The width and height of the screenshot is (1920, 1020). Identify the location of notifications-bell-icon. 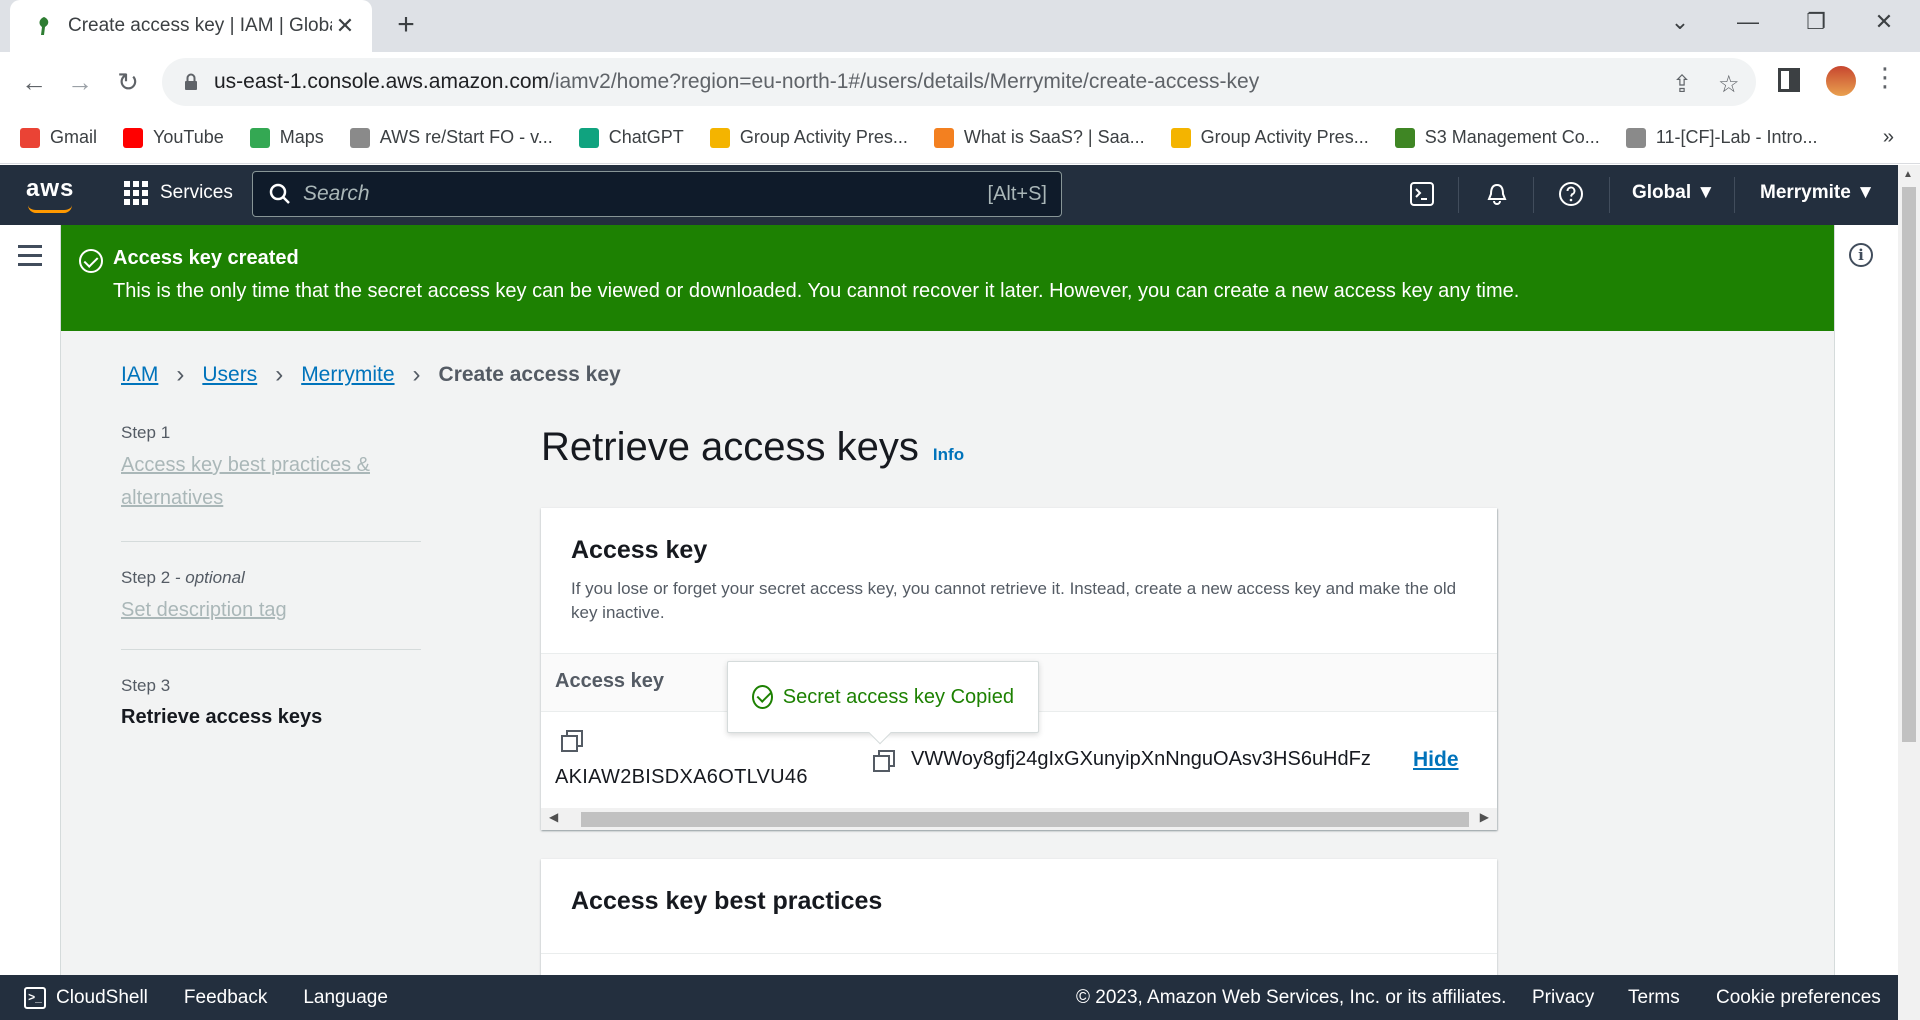
(1497, 194).